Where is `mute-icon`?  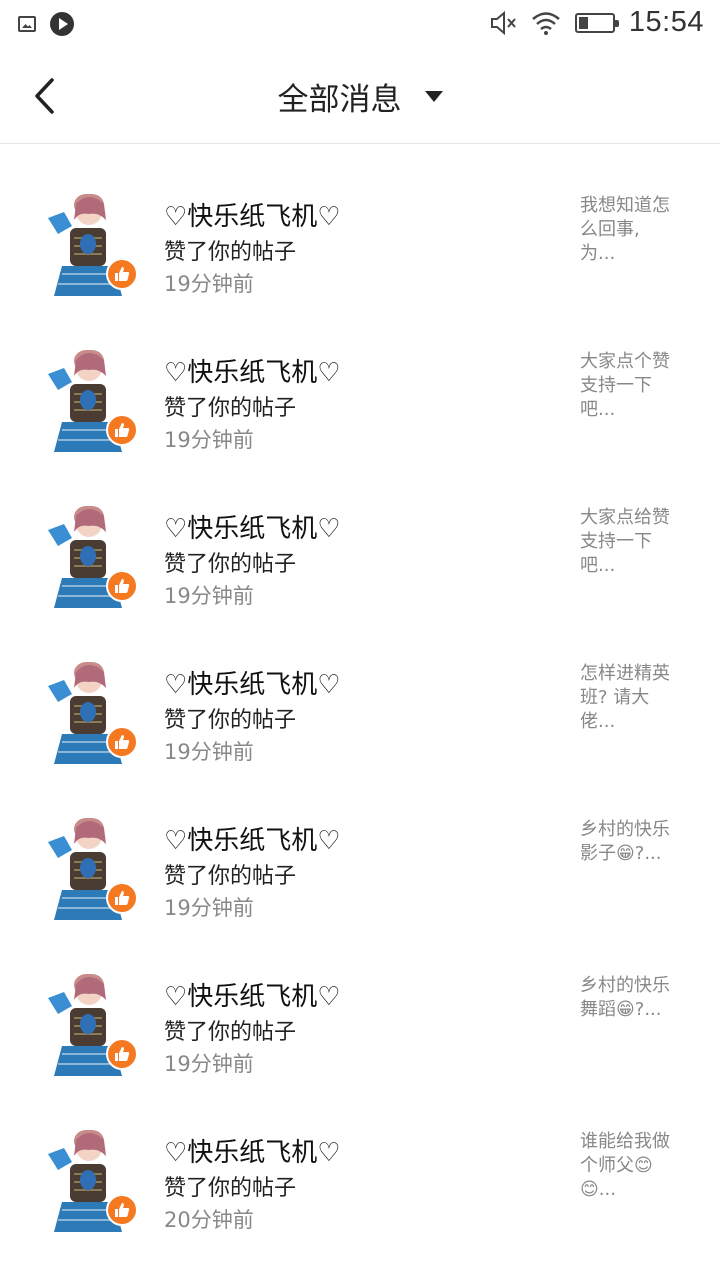
mute-icon is located at coordinates (503, 22).